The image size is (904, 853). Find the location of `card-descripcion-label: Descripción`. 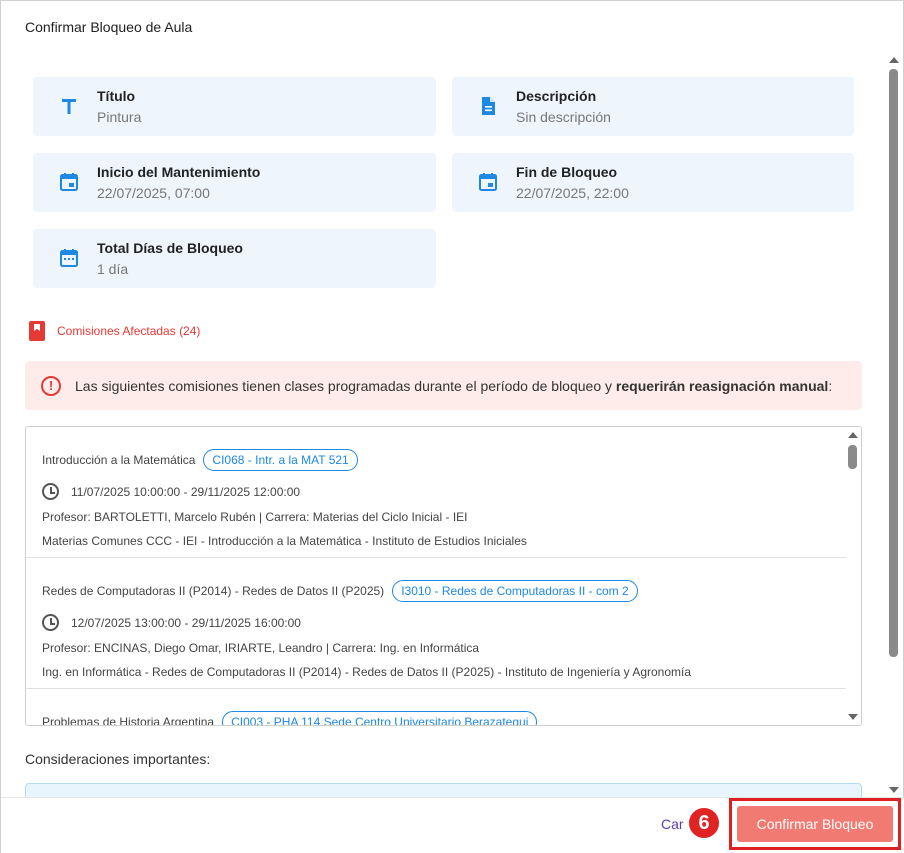

card-descripcion-label: Descripción is located at coordinates (556, 96).